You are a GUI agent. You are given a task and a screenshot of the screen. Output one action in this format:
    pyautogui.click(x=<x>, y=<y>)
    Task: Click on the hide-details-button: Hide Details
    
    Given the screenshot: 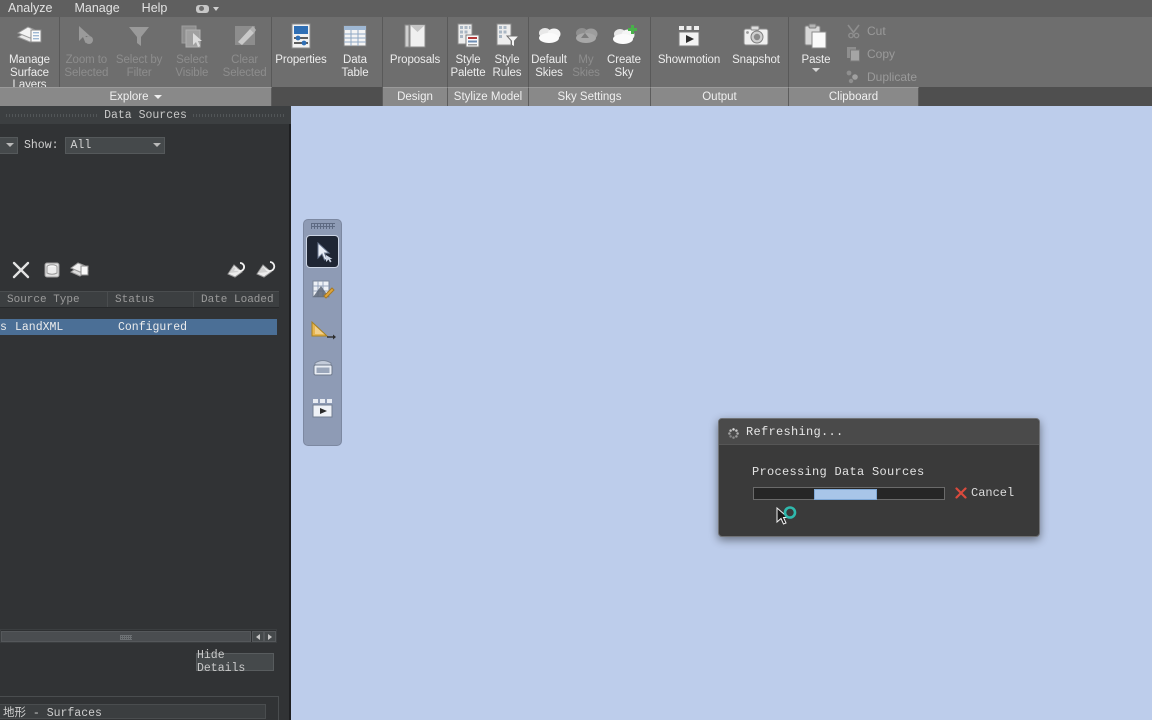 What is the action you would take?
    pyautogui.click(x=235, y=662)
    